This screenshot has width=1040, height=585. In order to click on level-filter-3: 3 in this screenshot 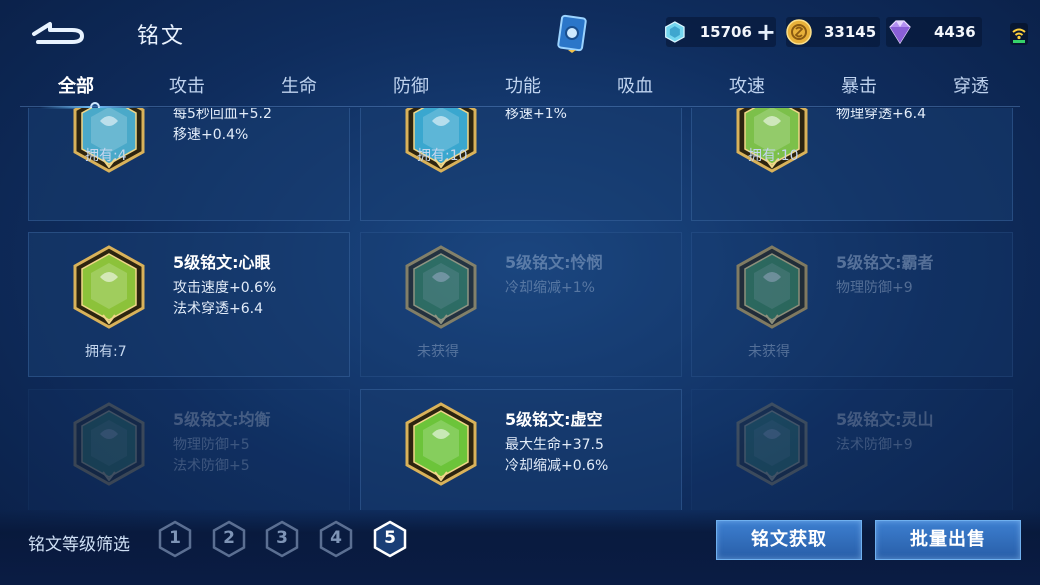, I will do `click(282, 539)`.